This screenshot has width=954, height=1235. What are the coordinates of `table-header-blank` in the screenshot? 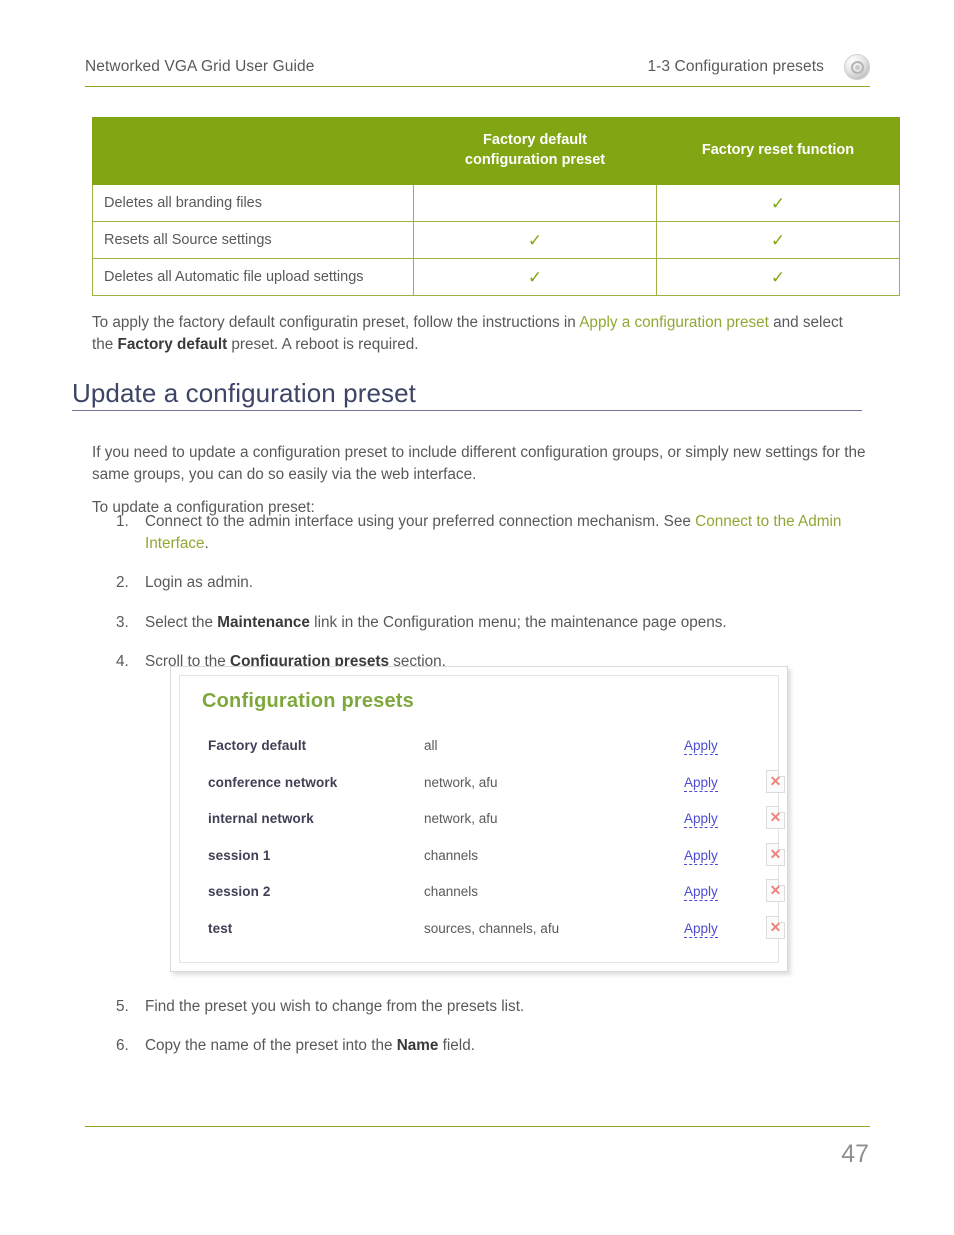 It's located at (253, 151).